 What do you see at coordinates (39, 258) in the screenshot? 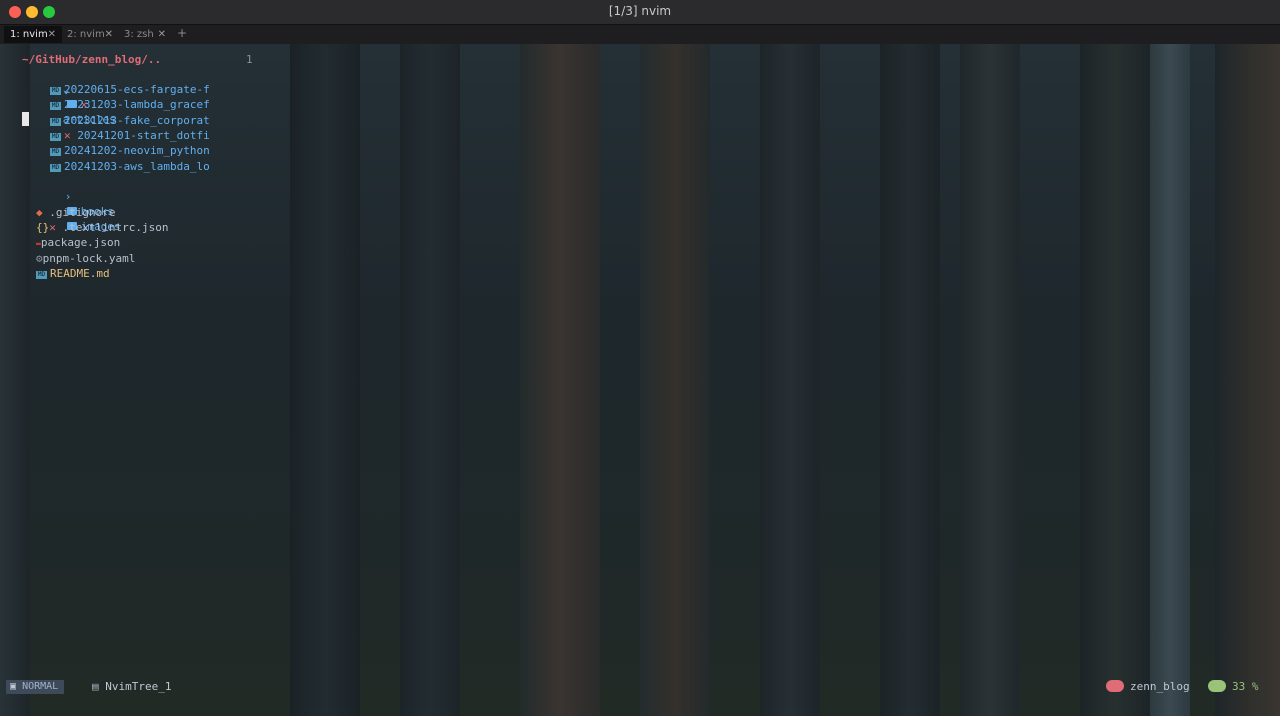
I see `gear-icon: ⚙` at bounding box center [39, 258].